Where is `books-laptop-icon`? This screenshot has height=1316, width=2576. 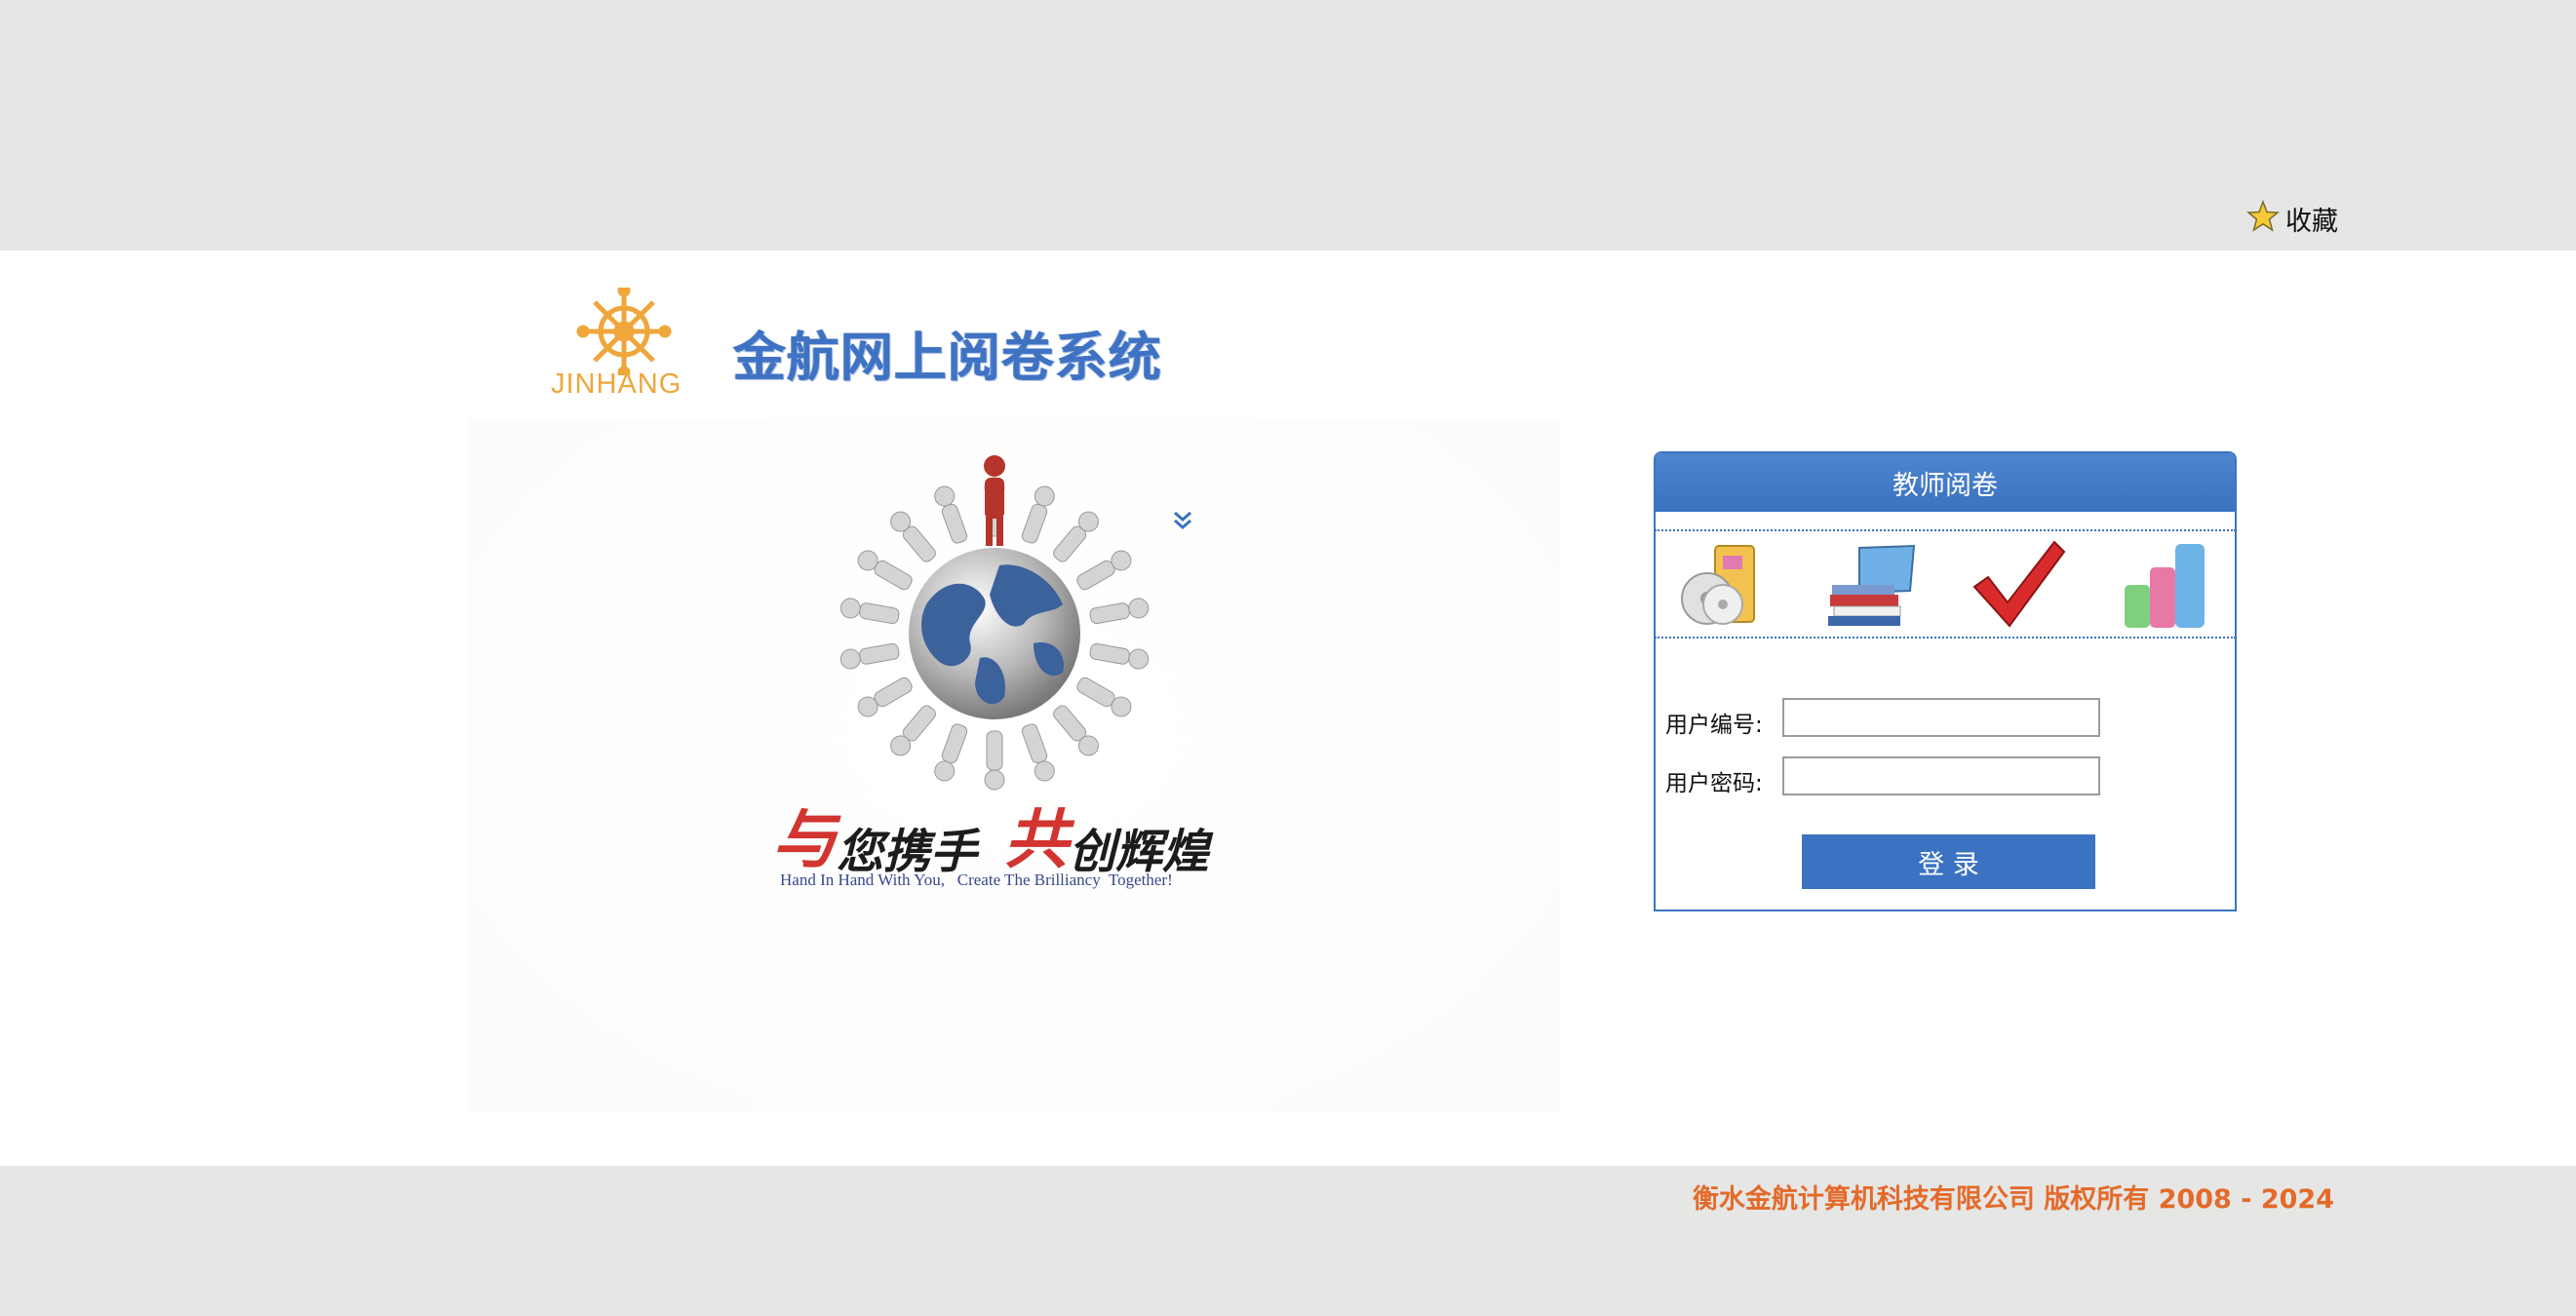 books-laptop-icon is located at coordinates (1871, 585).